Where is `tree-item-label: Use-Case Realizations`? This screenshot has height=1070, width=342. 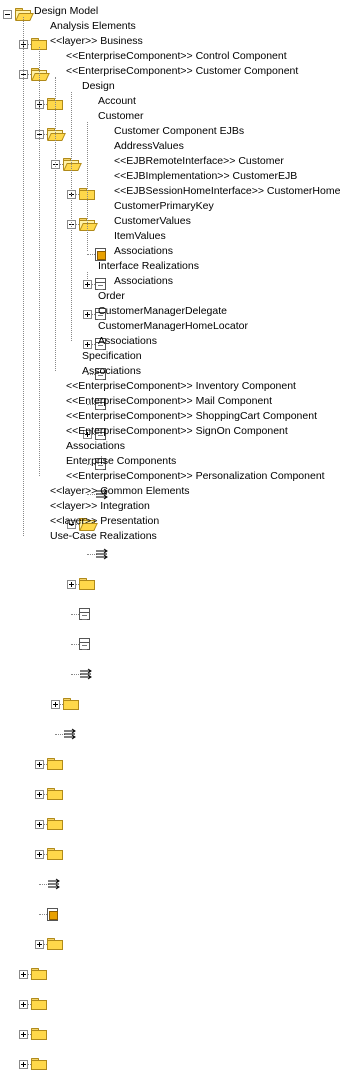
tree-item-label: Use-Case Realizations is located at coordinates (103, 536).